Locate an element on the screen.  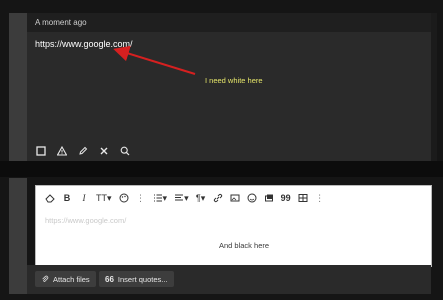
checkbox-icon is located at coordinates (41, 151).